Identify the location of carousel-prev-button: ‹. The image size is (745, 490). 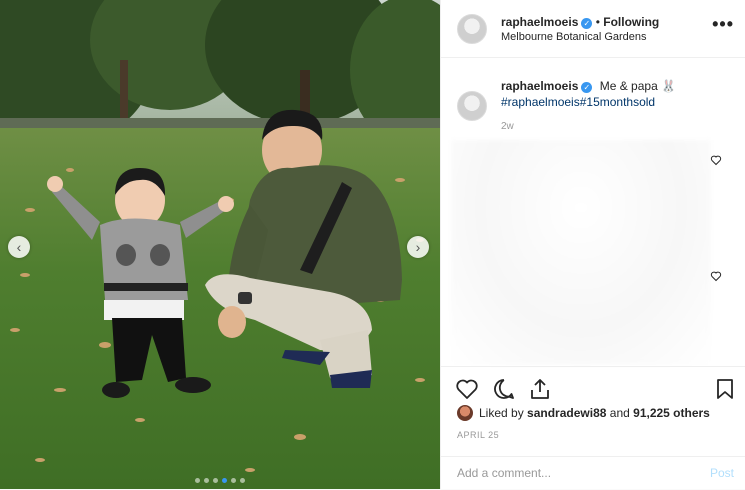
(19, 247).